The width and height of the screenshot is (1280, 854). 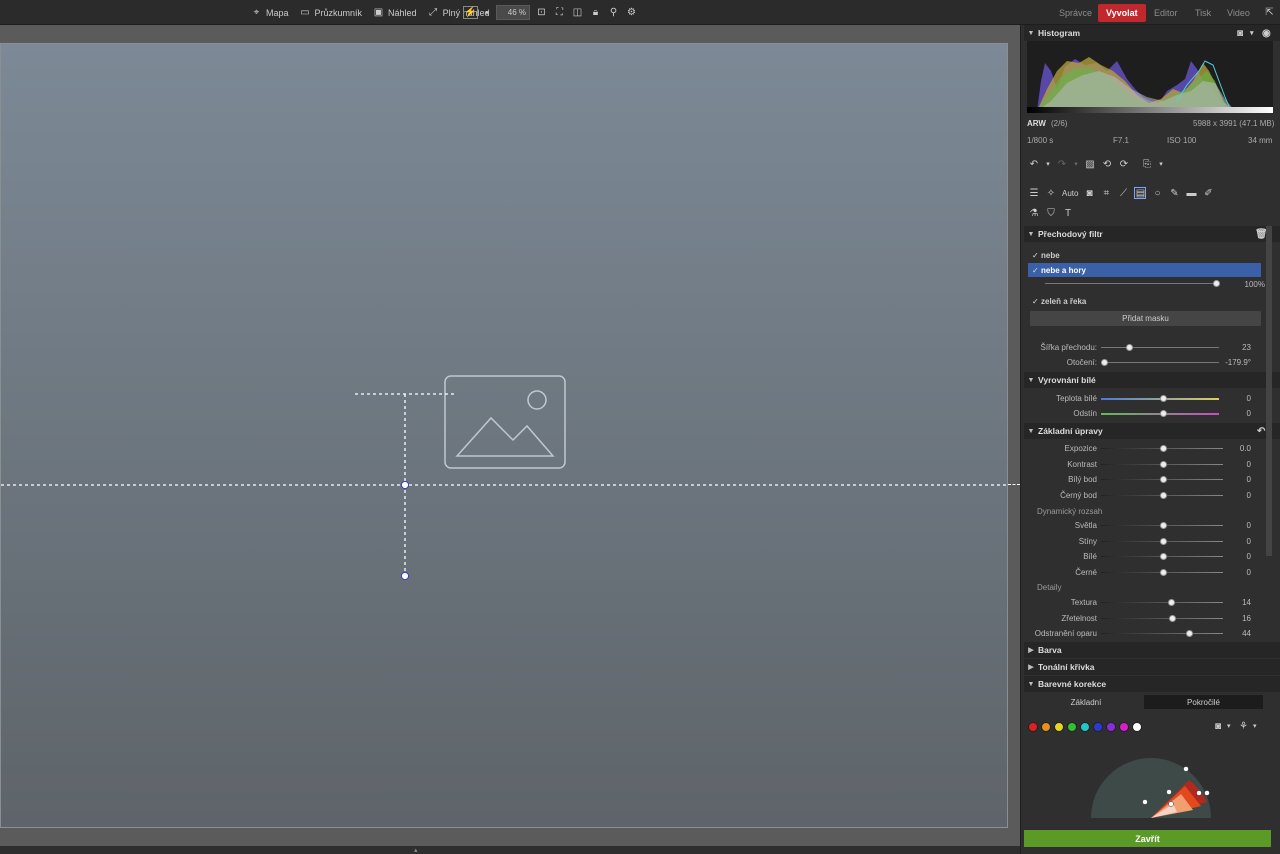 What do you see at coordinates (1145, 318) in the screenshot?
I see `add-mask-button: Přidat masku` at bounding box center [1145, 318].